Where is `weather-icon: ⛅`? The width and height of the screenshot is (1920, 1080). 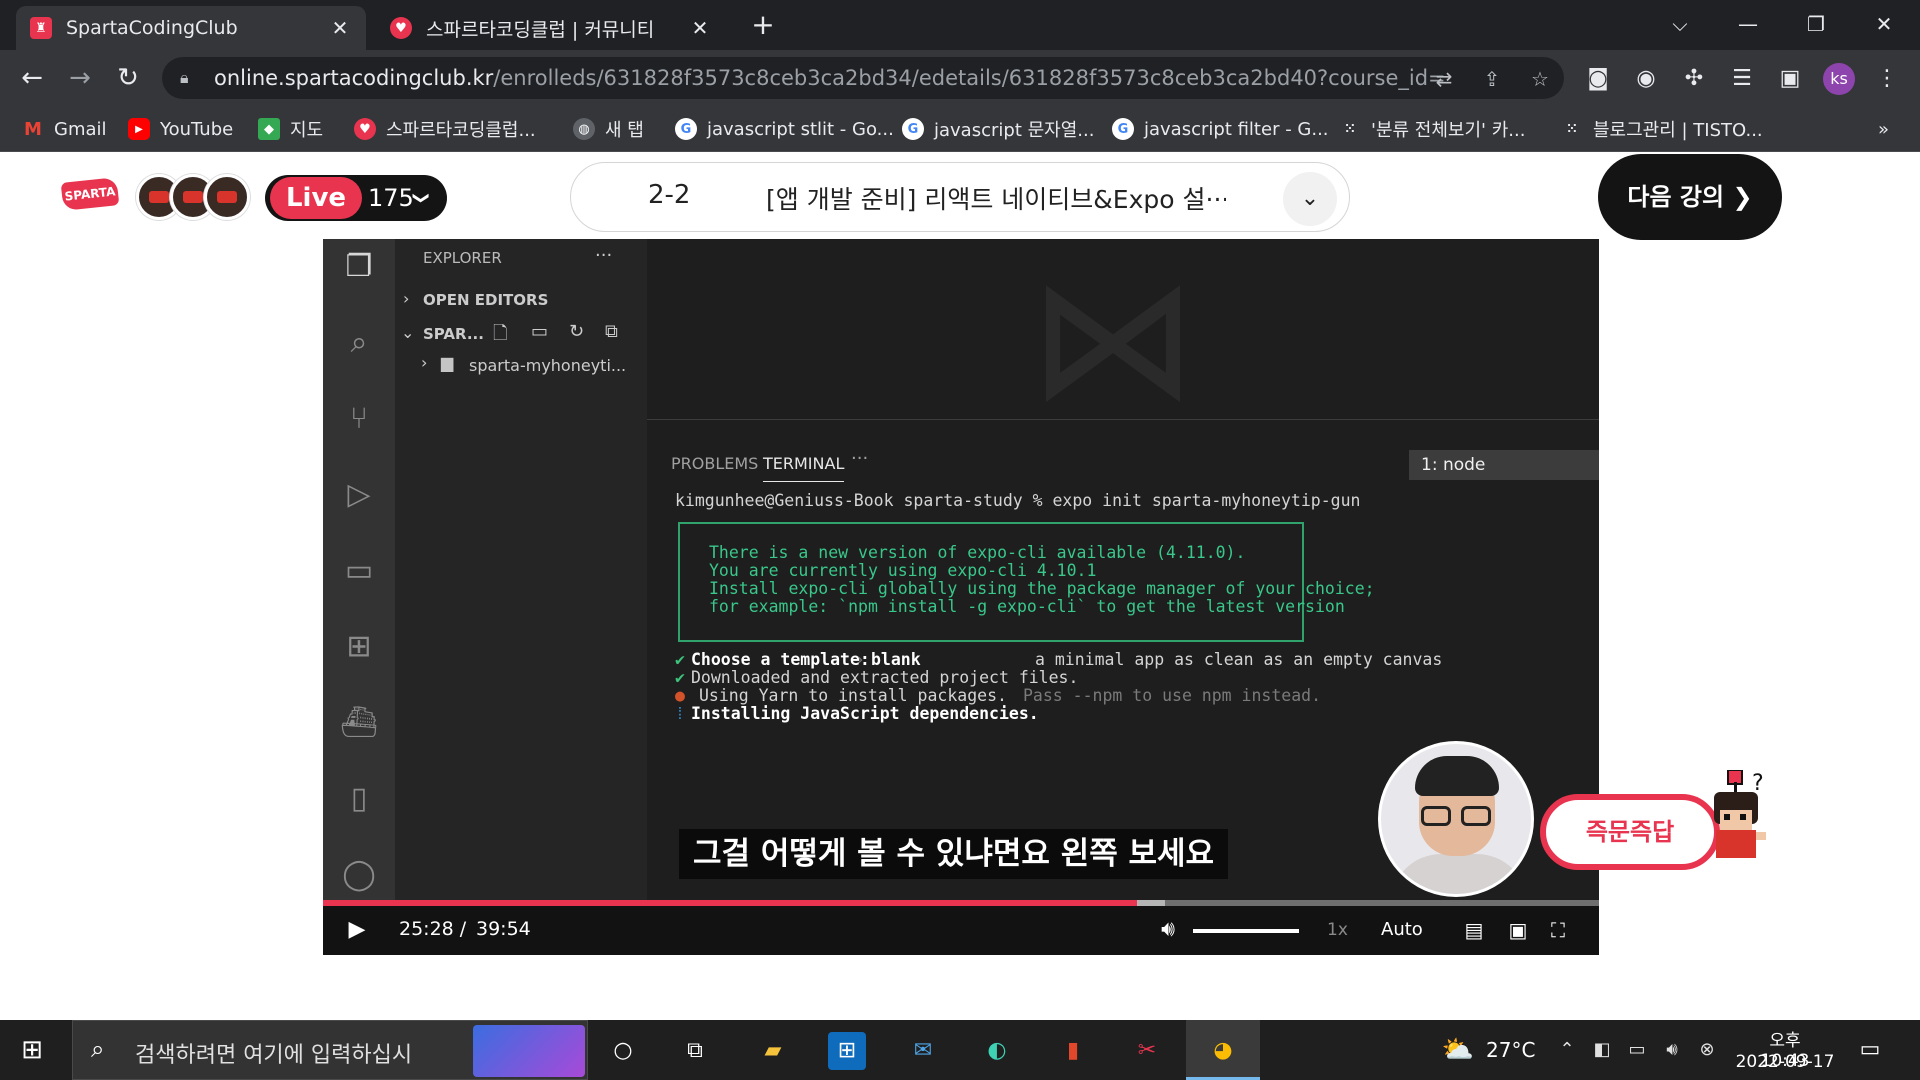 weather-icon: ⛅ is located at coordinates (1458, 1050).